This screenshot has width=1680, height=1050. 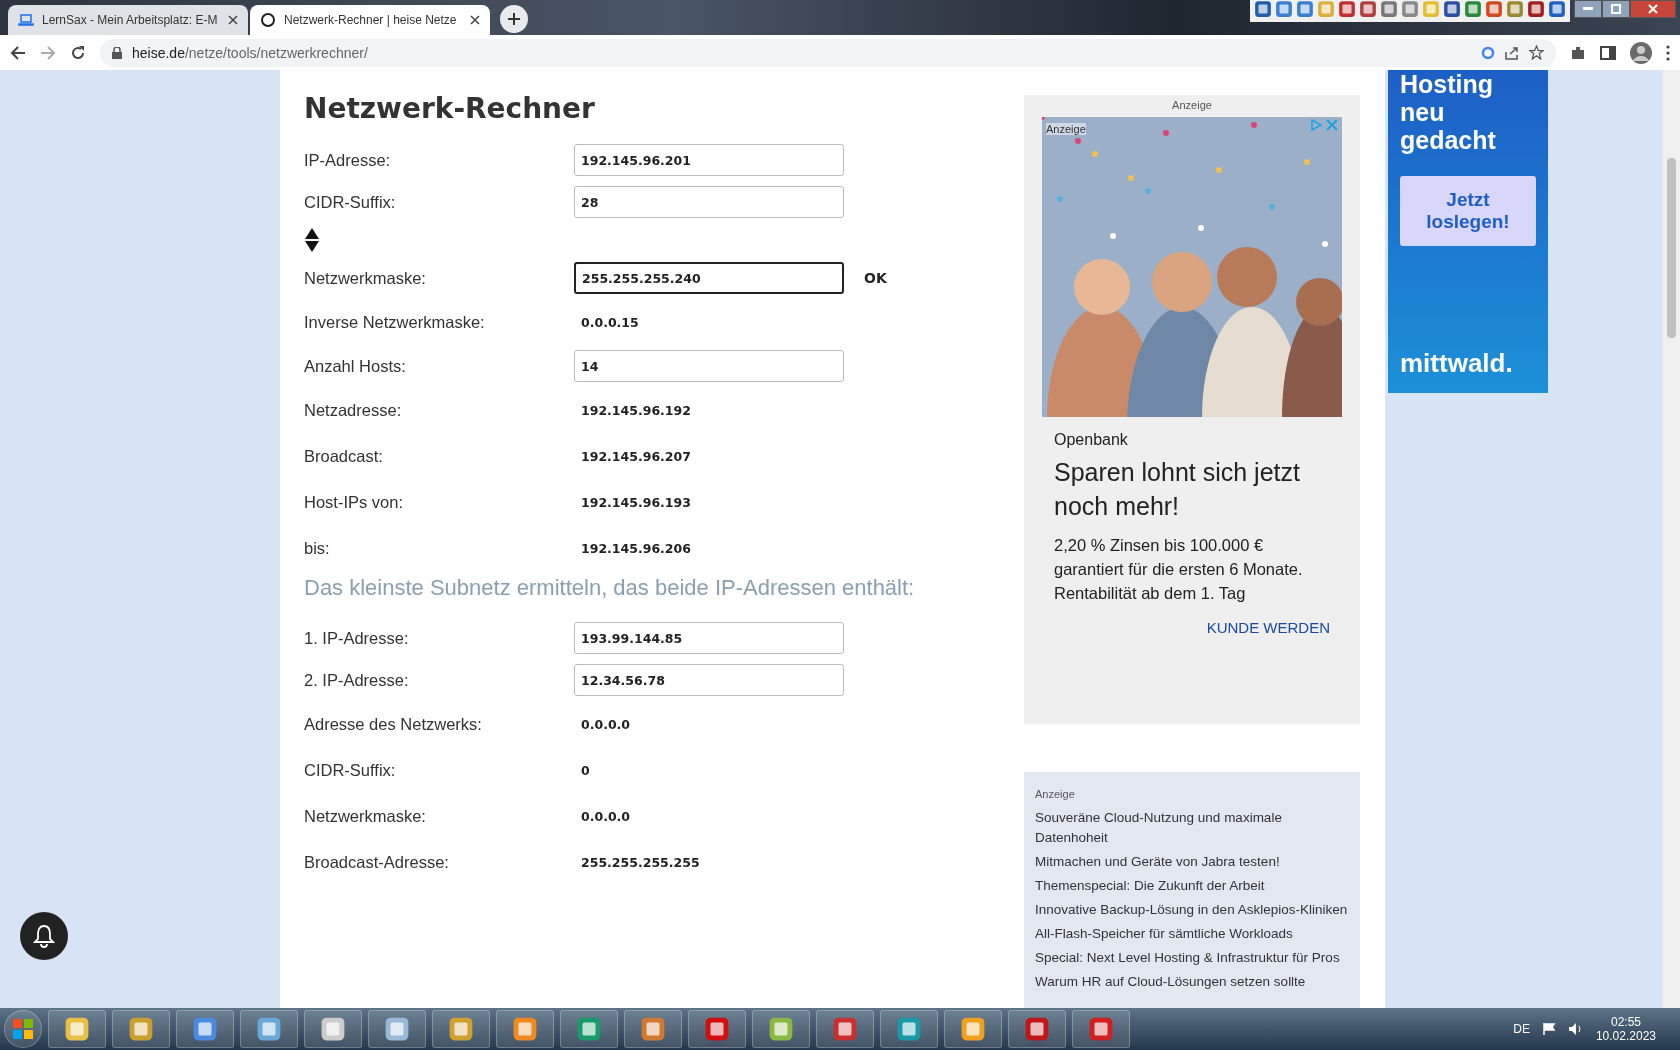 I want to click on ad-link: Warum HR auf Cloud-Lösungen setzen sollte, so click(x=1192, y=982).